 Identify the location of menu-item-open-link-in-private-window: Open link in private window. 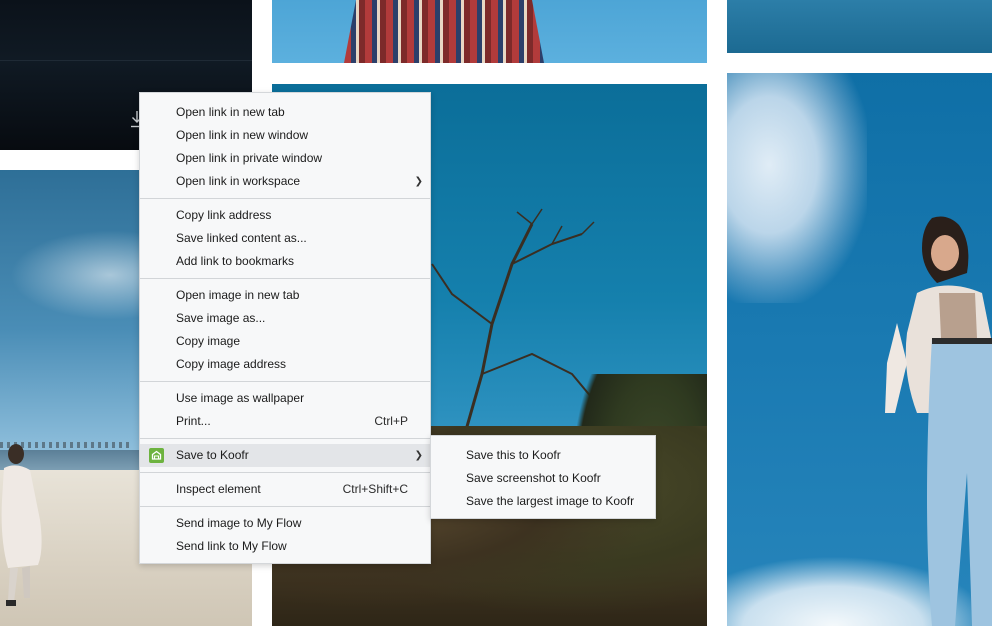
(285, 158).